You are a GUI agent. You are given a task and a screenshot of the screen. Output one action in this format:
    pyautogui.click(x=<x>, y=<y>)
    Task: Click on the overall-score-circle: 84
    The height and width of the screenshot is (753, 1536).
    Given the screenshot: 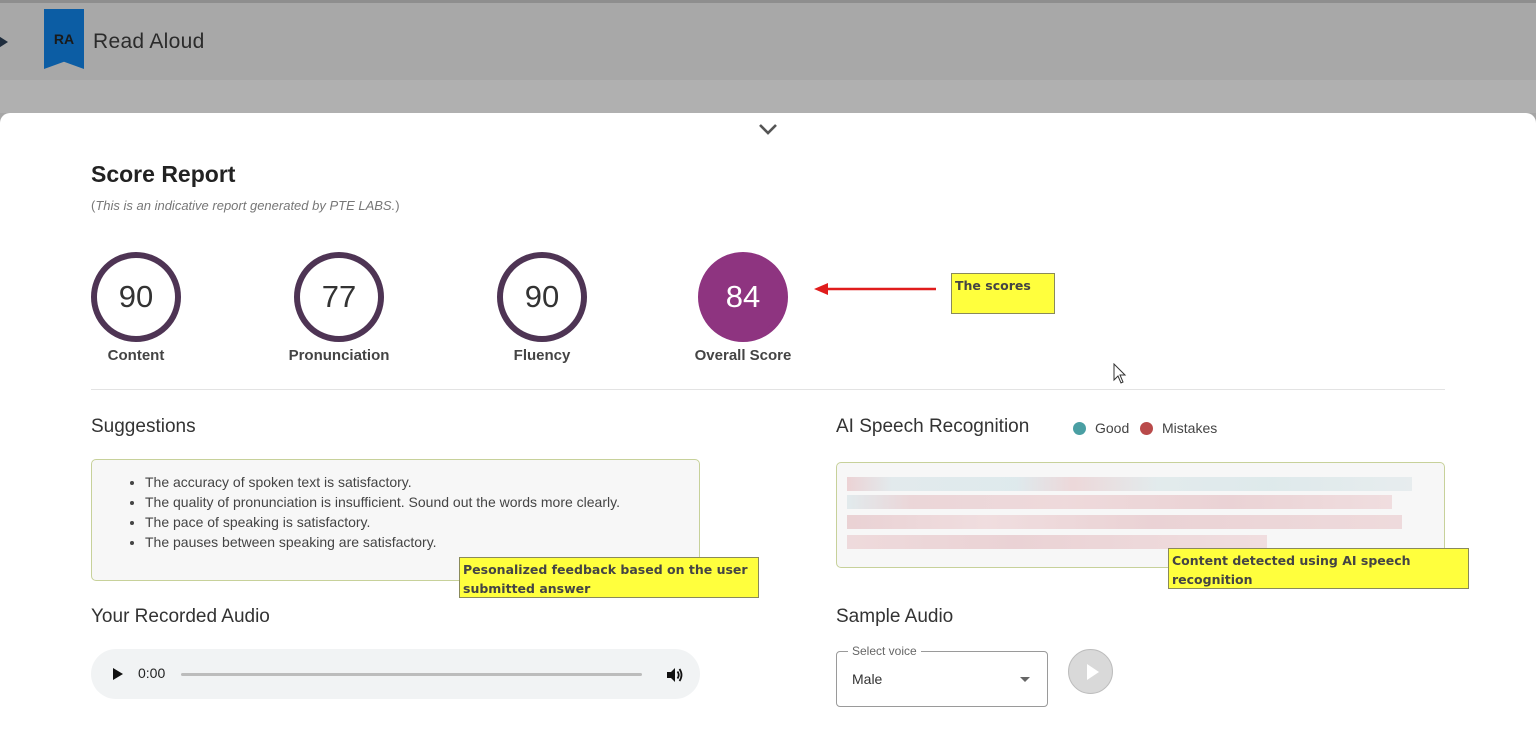 What is the action you would take?
    pyautogui.click(x=743, y=297)
    